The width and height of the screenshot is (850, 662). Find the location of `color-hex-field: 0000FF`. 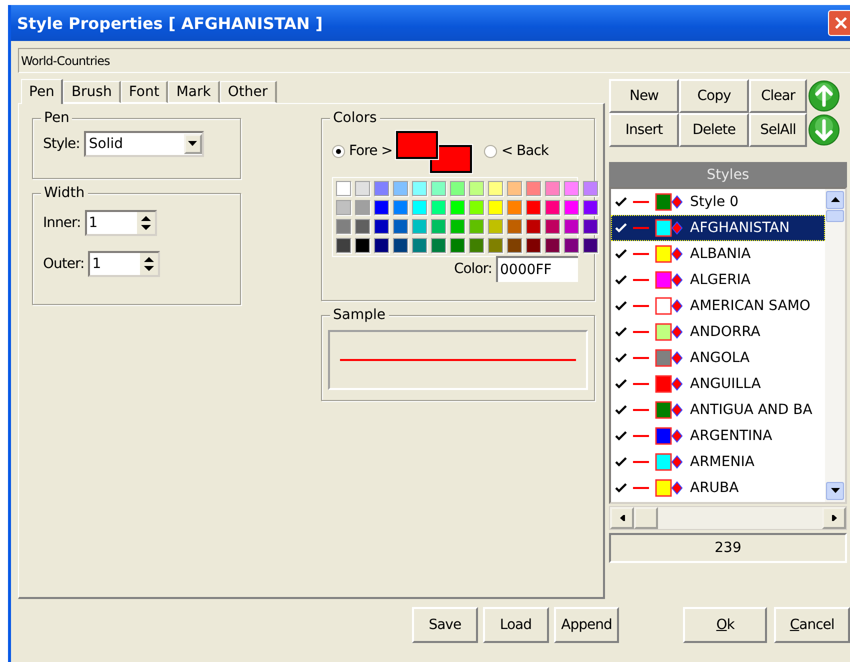

color-hex-field: 0000FF is located at coordinates (537, 269).